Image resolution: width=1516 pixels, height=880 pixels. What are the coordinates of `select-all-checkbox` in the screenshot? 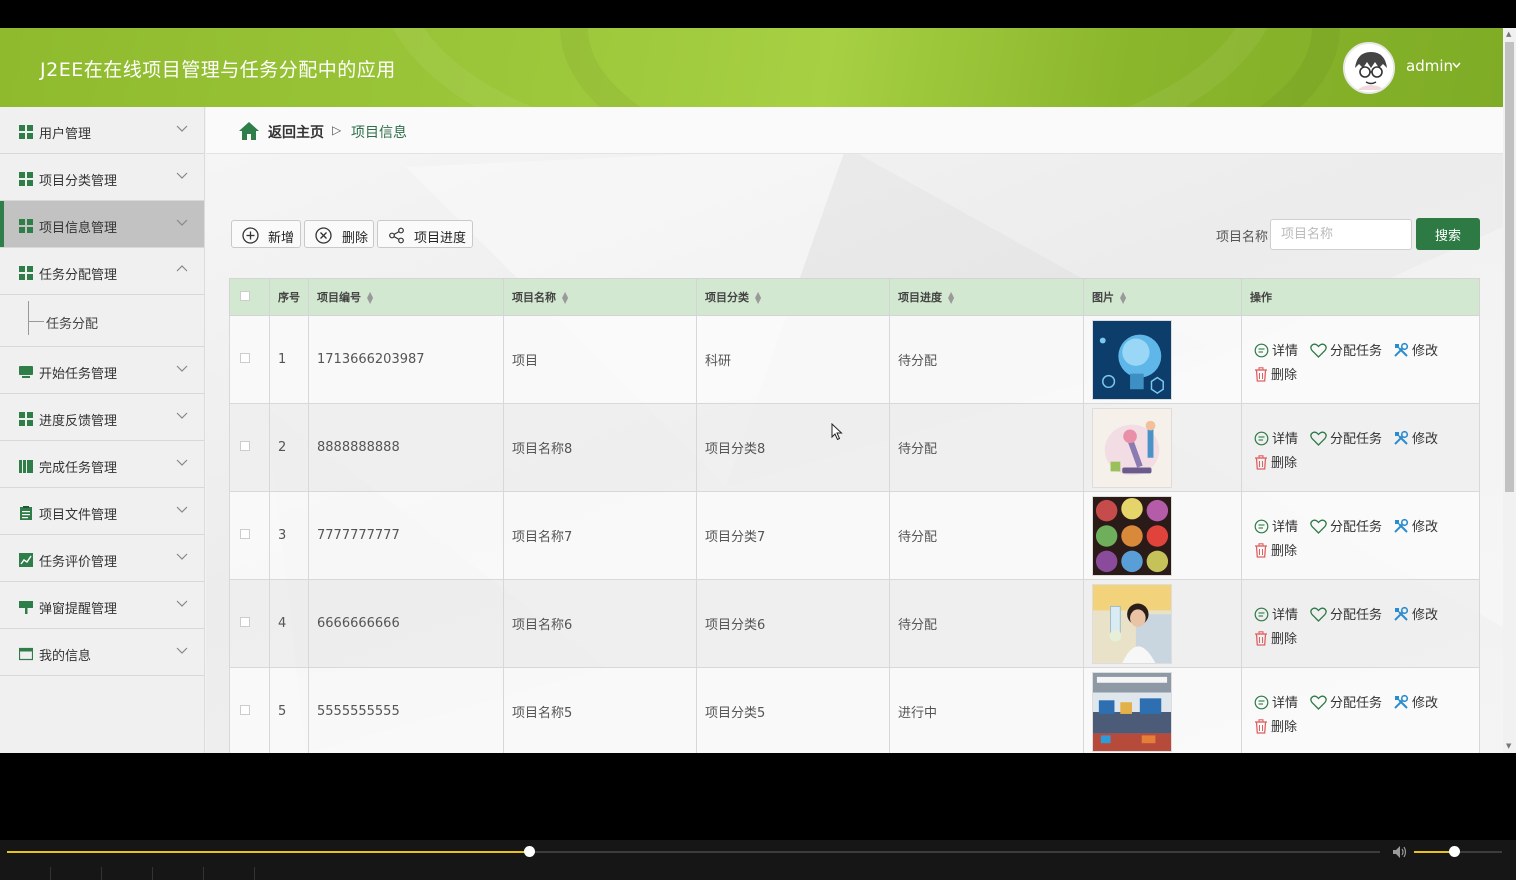 It's located at (245, 295).